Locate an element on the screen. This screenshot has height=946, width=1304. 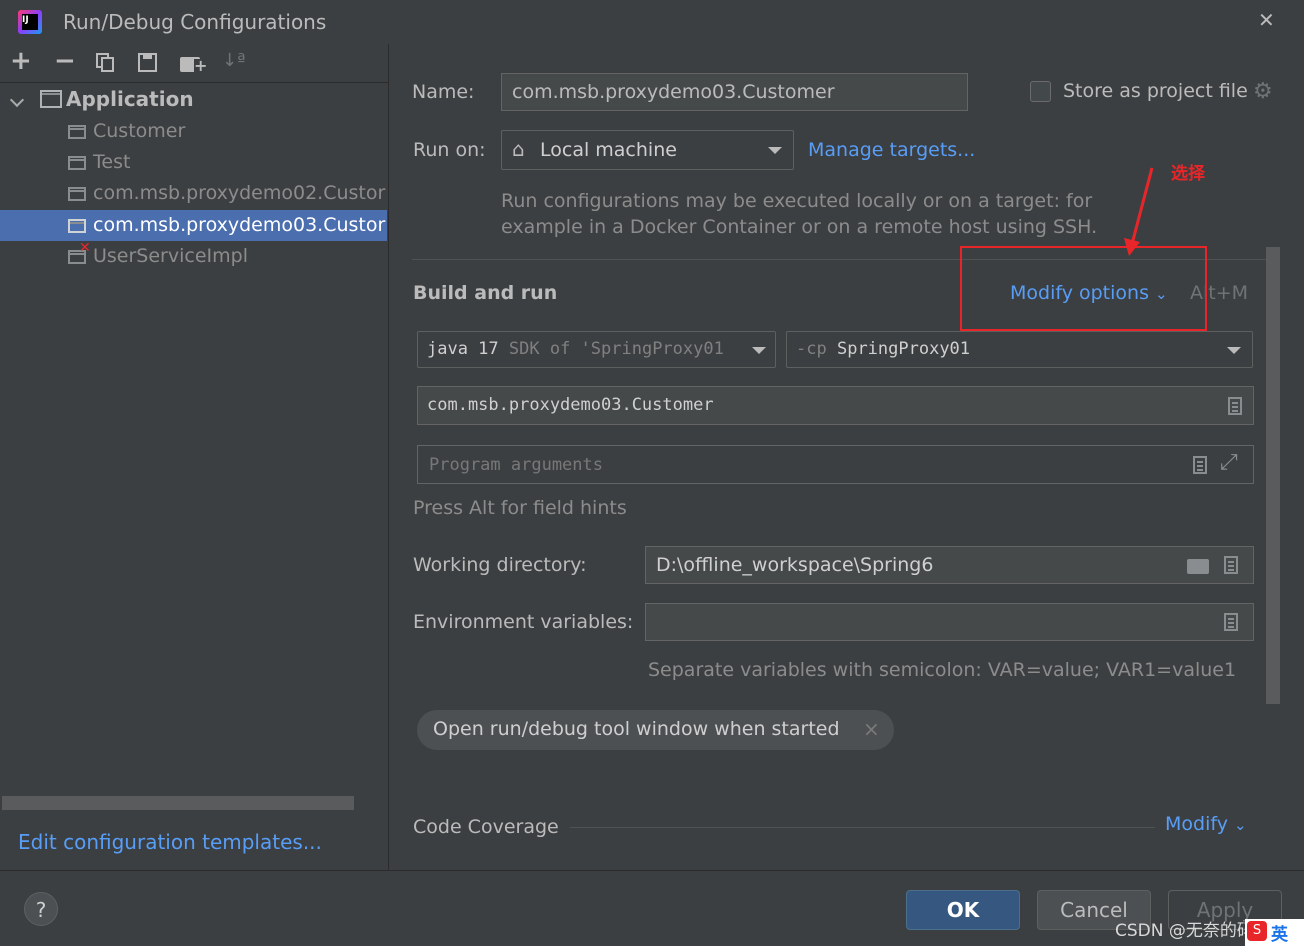
title-bar: IJ Run/Debug Configurations ✕ is located at coordinates (652, 22).